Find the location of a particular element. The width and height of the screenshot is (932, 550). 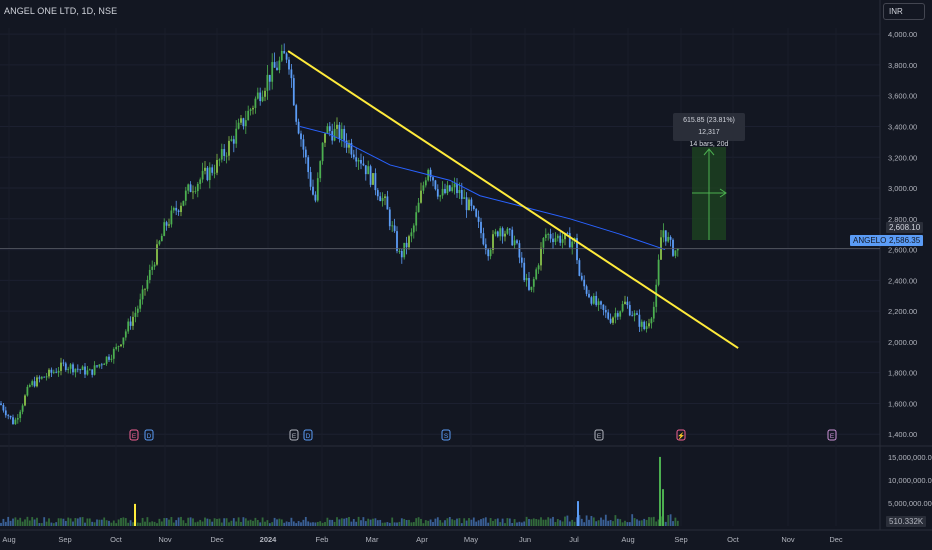

time-tick-label: Sep is located at coordinates (680, 539).